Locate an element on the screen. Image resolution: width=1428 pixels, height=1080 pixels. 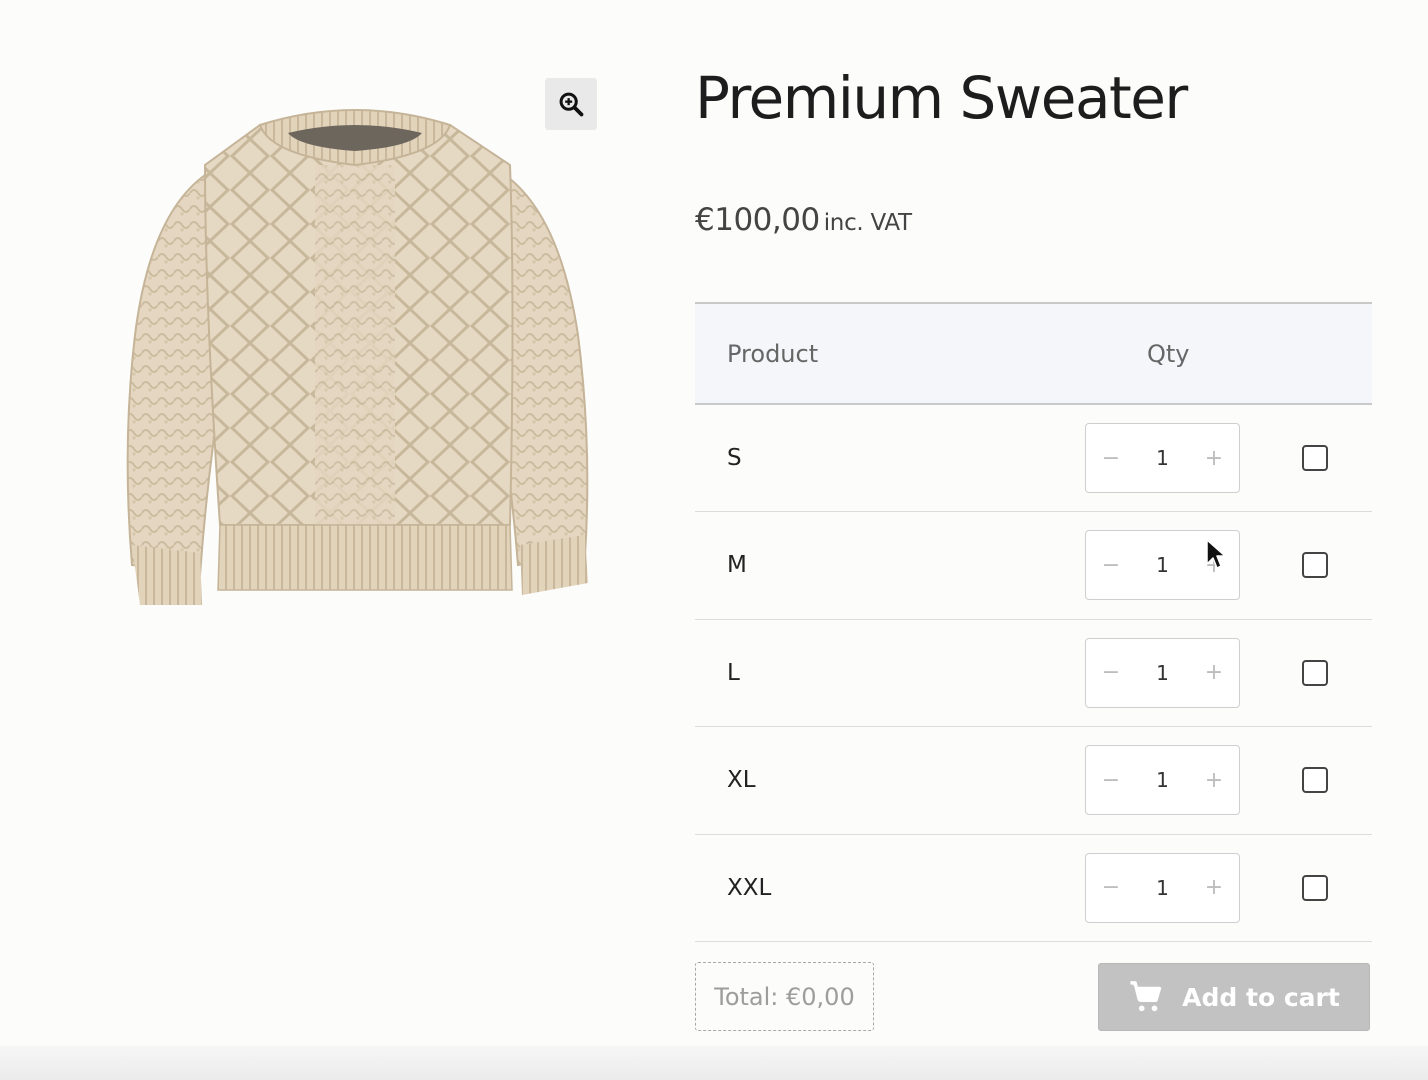
table-row: XL − 1 + is located at coordinates (1033, 780).